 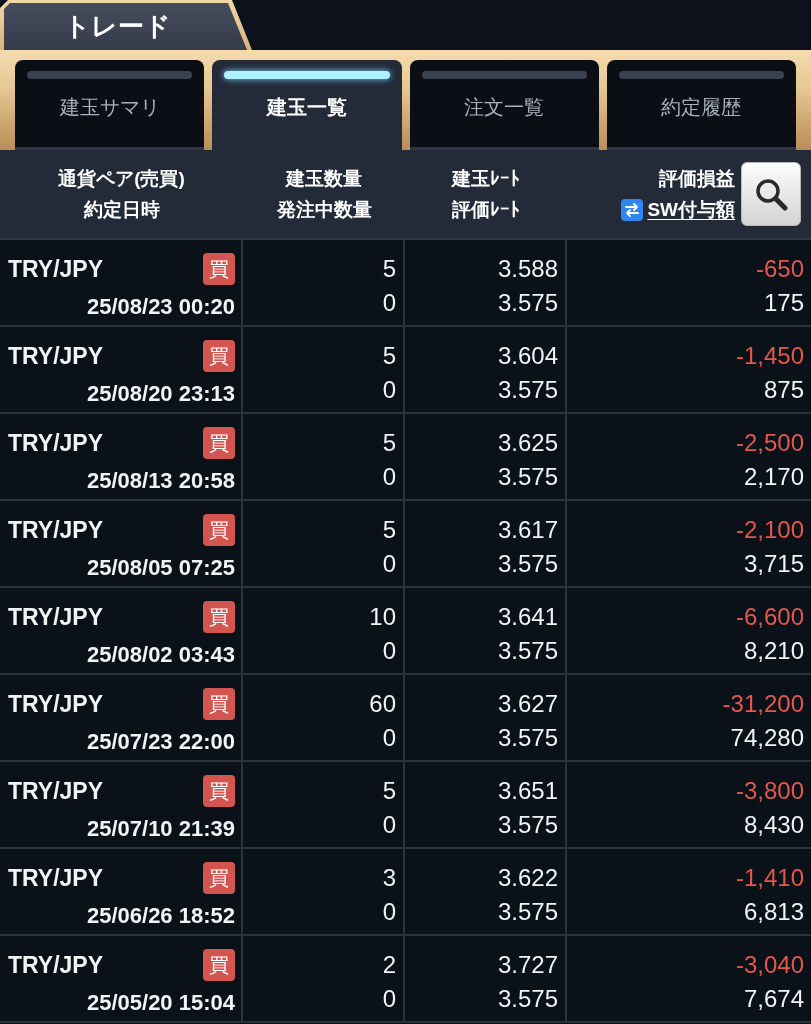 What do you see at coordinates (160, 568) in the screenshot?
I see `trade-datetime: 25/08/05 07:25` at bounding box center [160, 568].